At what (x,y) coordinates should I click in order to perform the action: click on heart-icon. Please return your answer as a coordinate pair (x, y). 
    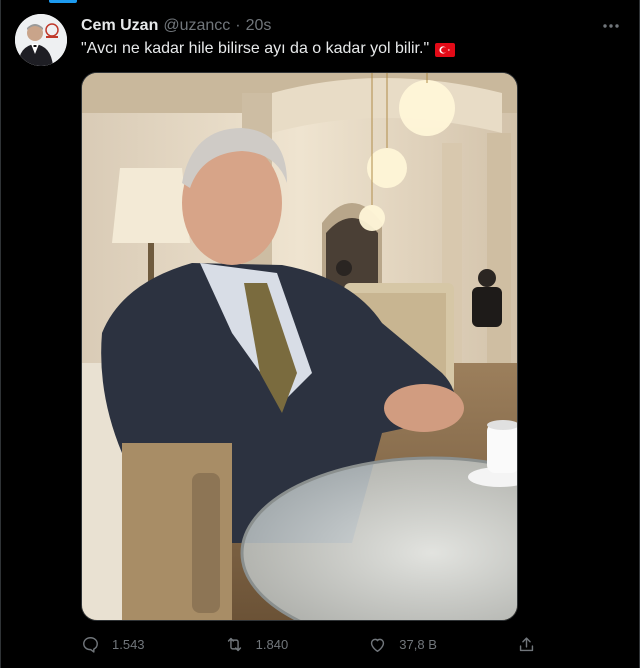
    Looking at the image, I should click on (378, 645).